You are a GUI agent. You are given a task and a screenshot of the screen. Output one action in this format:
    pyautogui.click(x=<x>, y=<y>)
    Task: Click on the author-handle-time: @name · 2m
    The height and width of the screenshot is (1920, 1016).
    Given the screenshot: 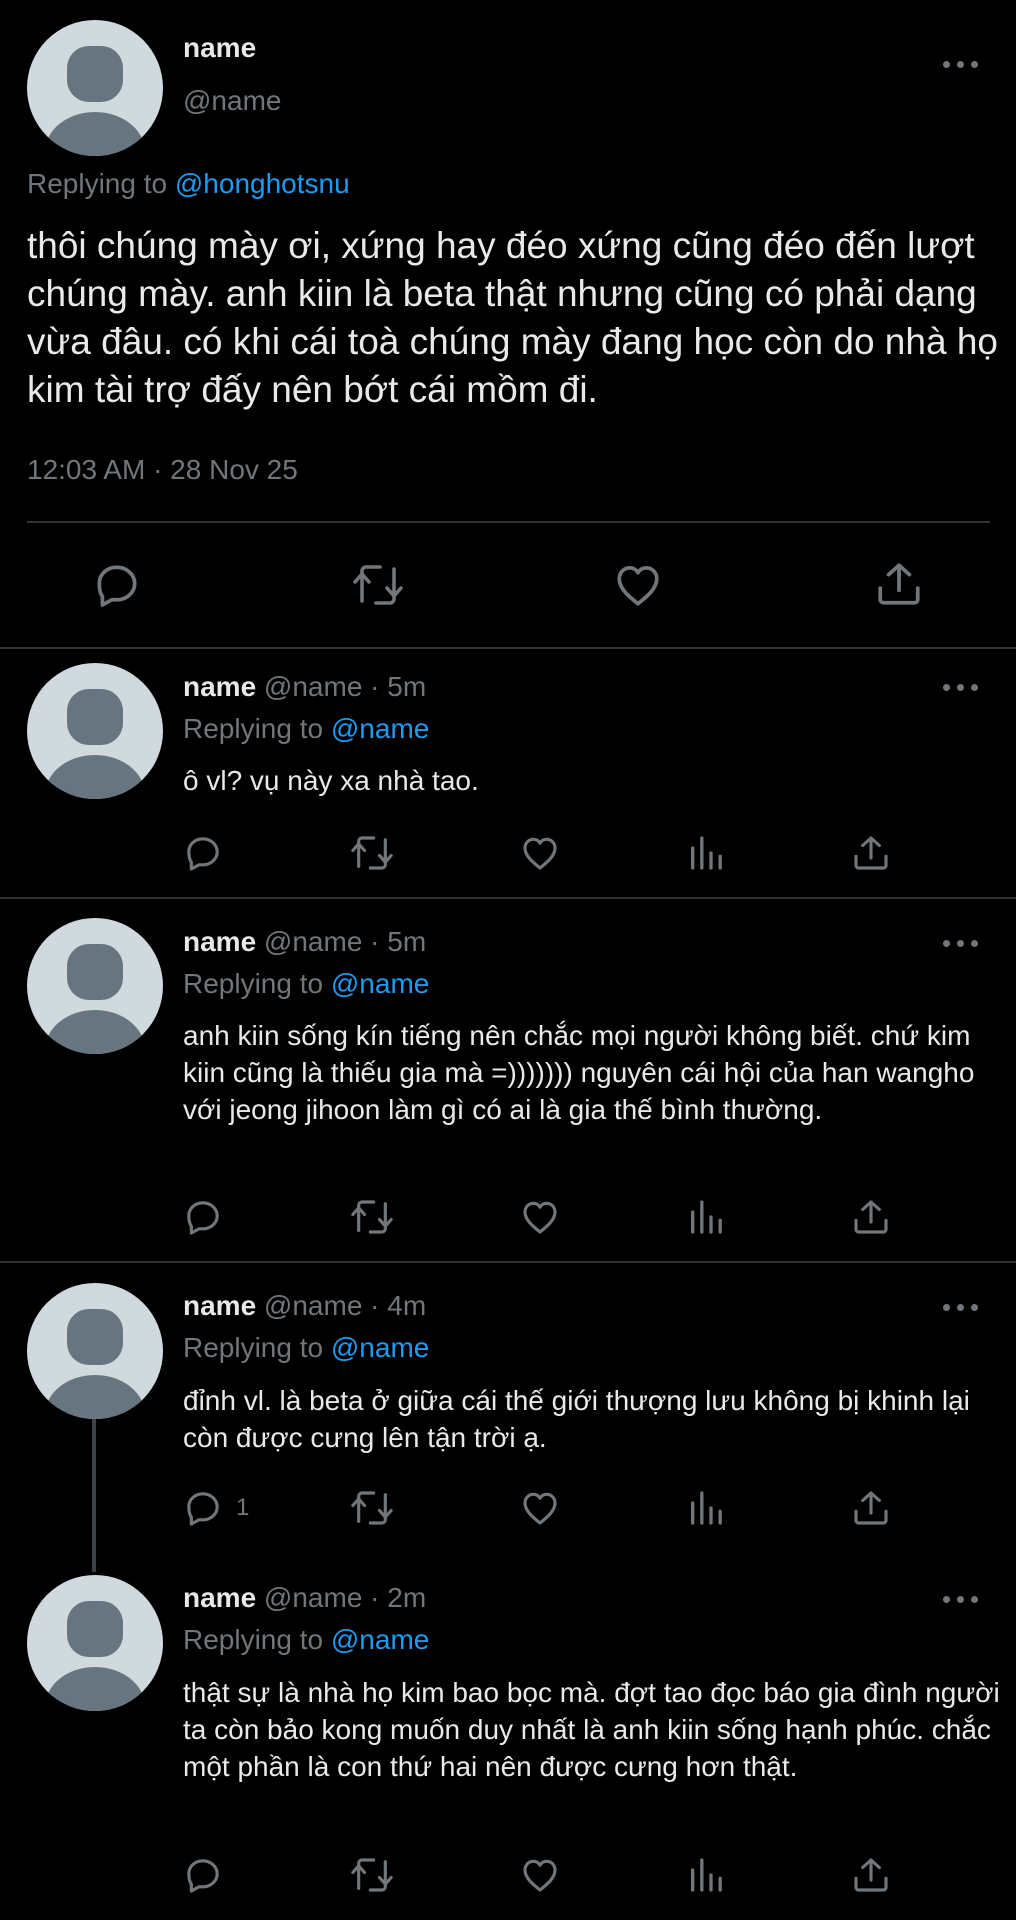 What is the action you would take?
    pyautogui.click(x=341, y=1597)
    